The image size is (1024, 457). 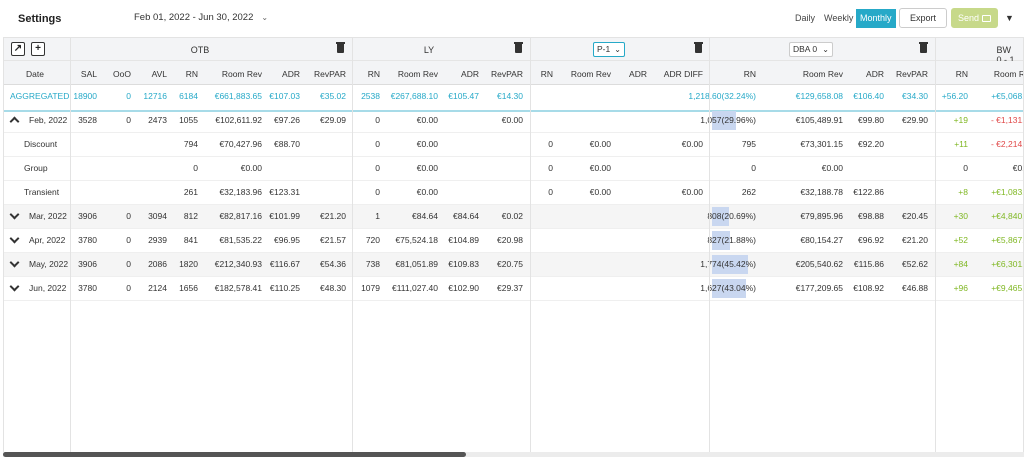 What do you see at coordinates (510, 264) in the screenshot?
I see `cell-ly: €20.75` at bounding box center [510, 264].